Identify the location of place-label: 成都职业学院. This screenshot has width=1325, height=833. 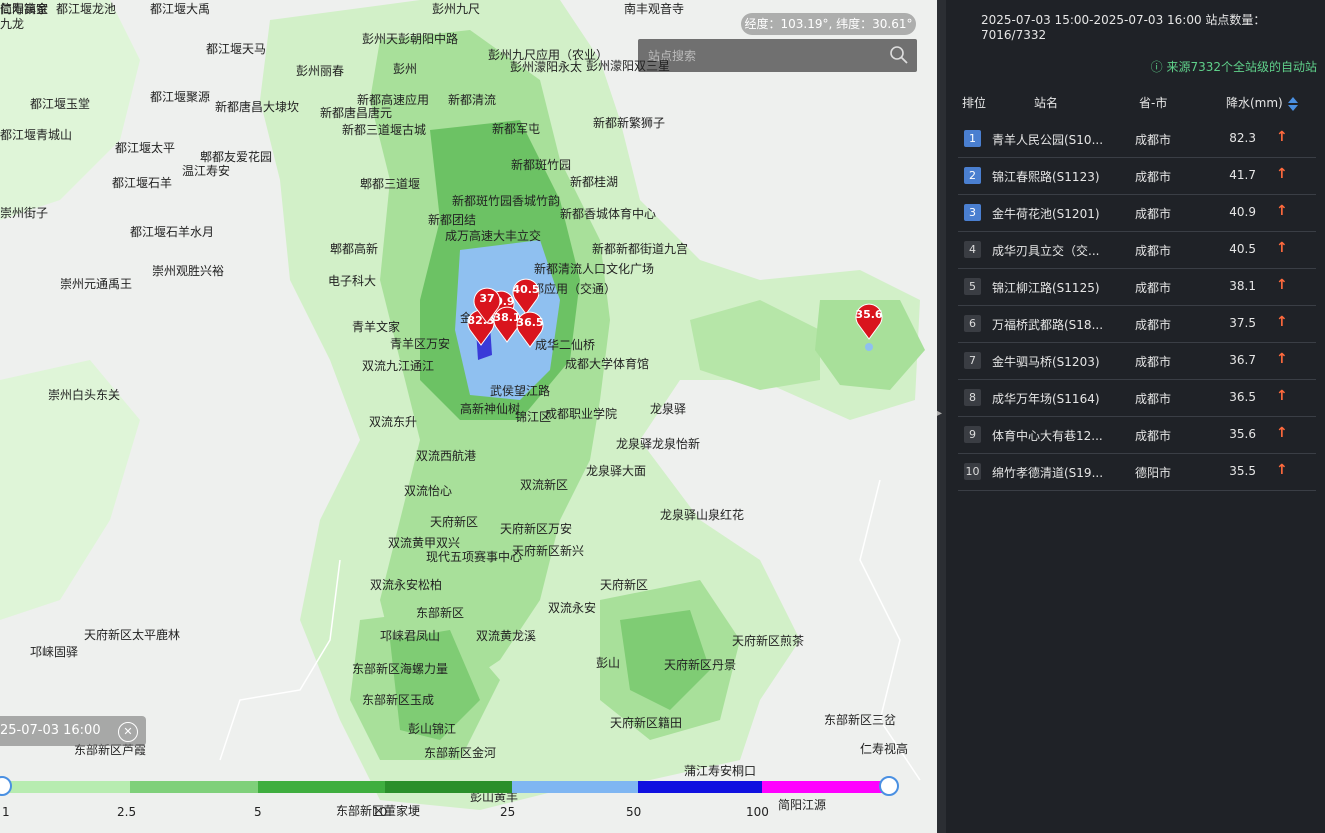
(581, 414).